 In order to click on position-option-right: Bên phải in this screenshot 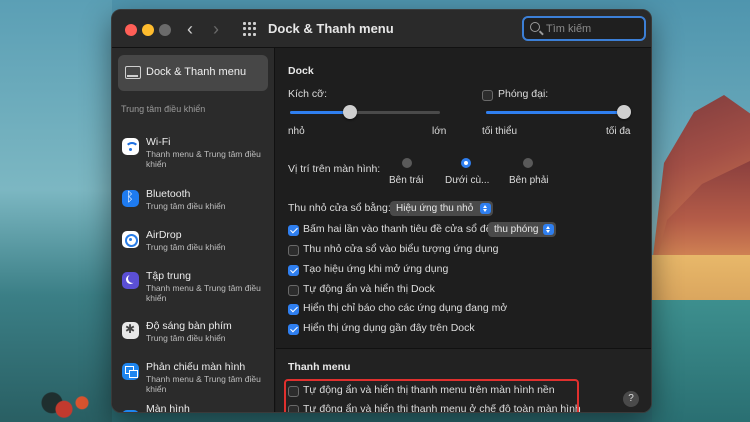, I will do `click(529, 180)`.